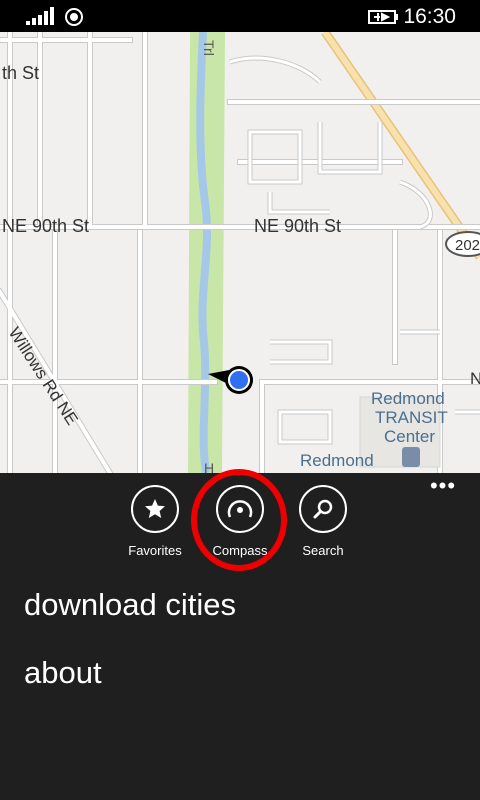 The height and width of the screenshot is (800, 480). I want to click on search-icon, so click(323, 509).